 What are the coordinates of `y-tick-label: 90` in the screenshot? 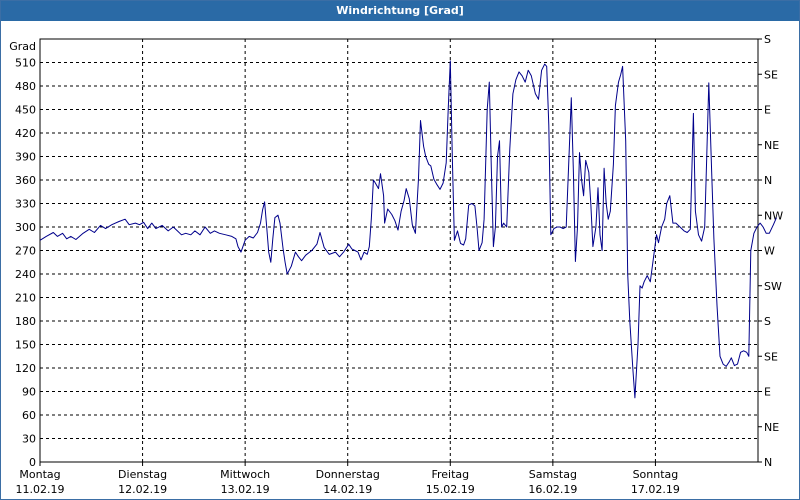 It's located at (29, 392).